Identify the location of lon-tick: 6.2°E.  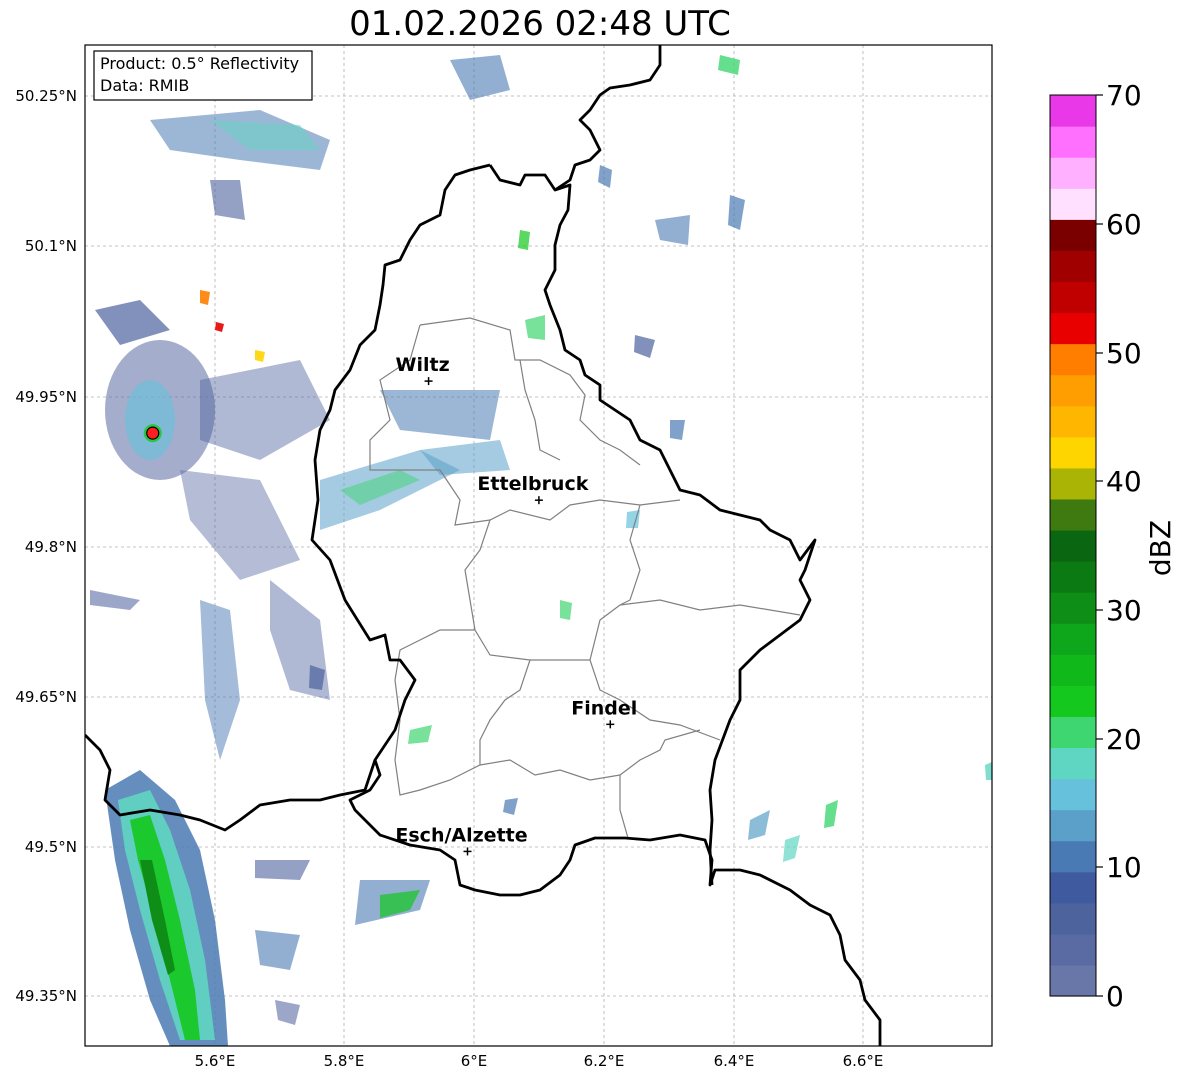
(604, 1061).